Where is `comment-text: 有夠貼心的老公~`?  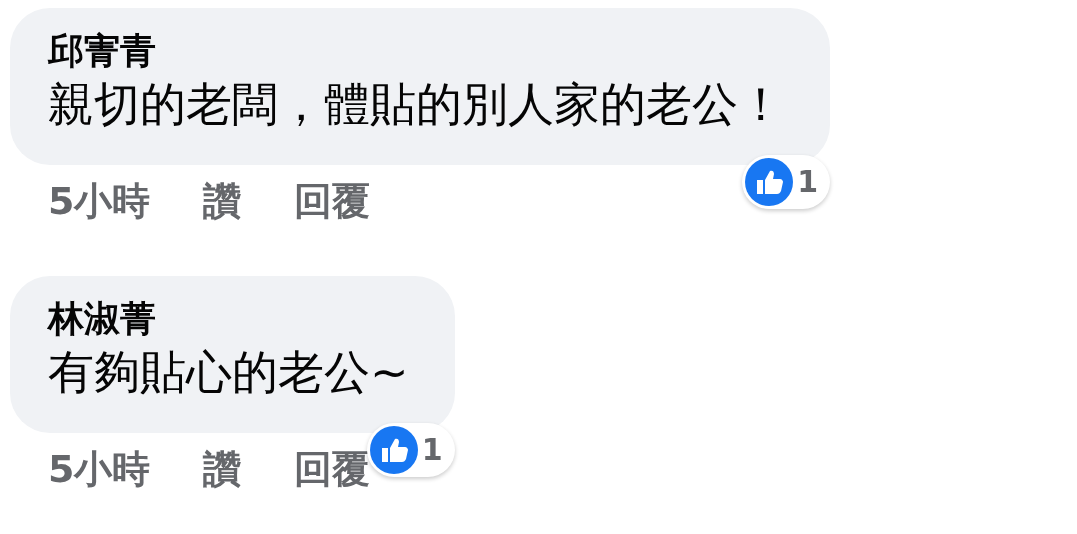
comment-text: 有夠貼心的老公~ is located at coordinates (228, 373).